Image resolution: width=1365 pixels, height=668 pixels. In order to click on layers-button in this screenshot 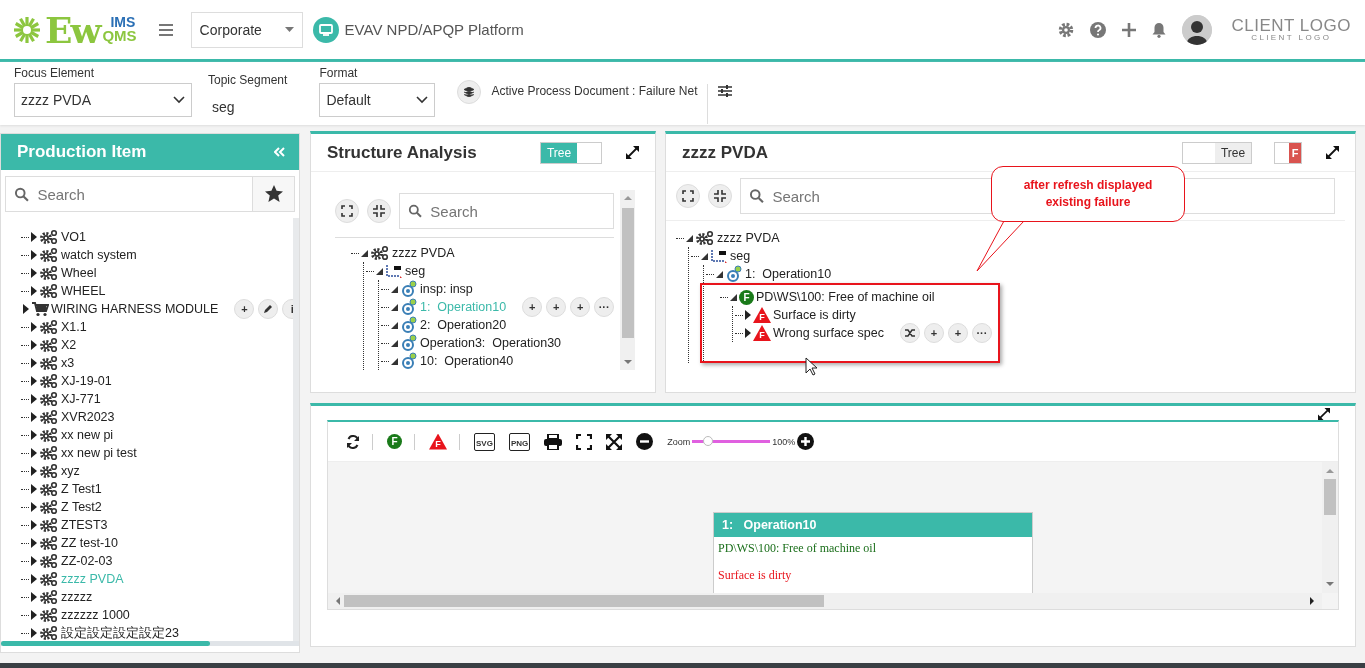, I will do `click(469, 92)`.